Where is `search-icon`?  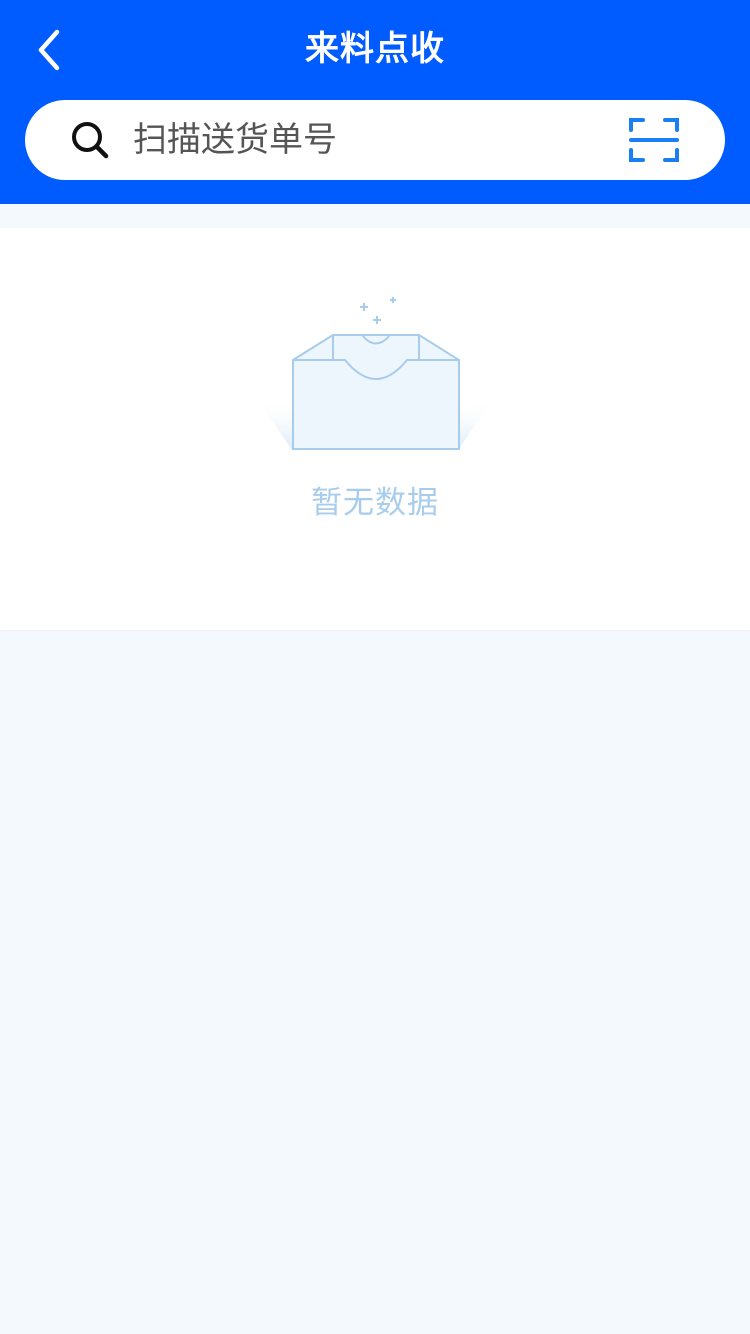
search-icon is located at coordinates (90, 140).